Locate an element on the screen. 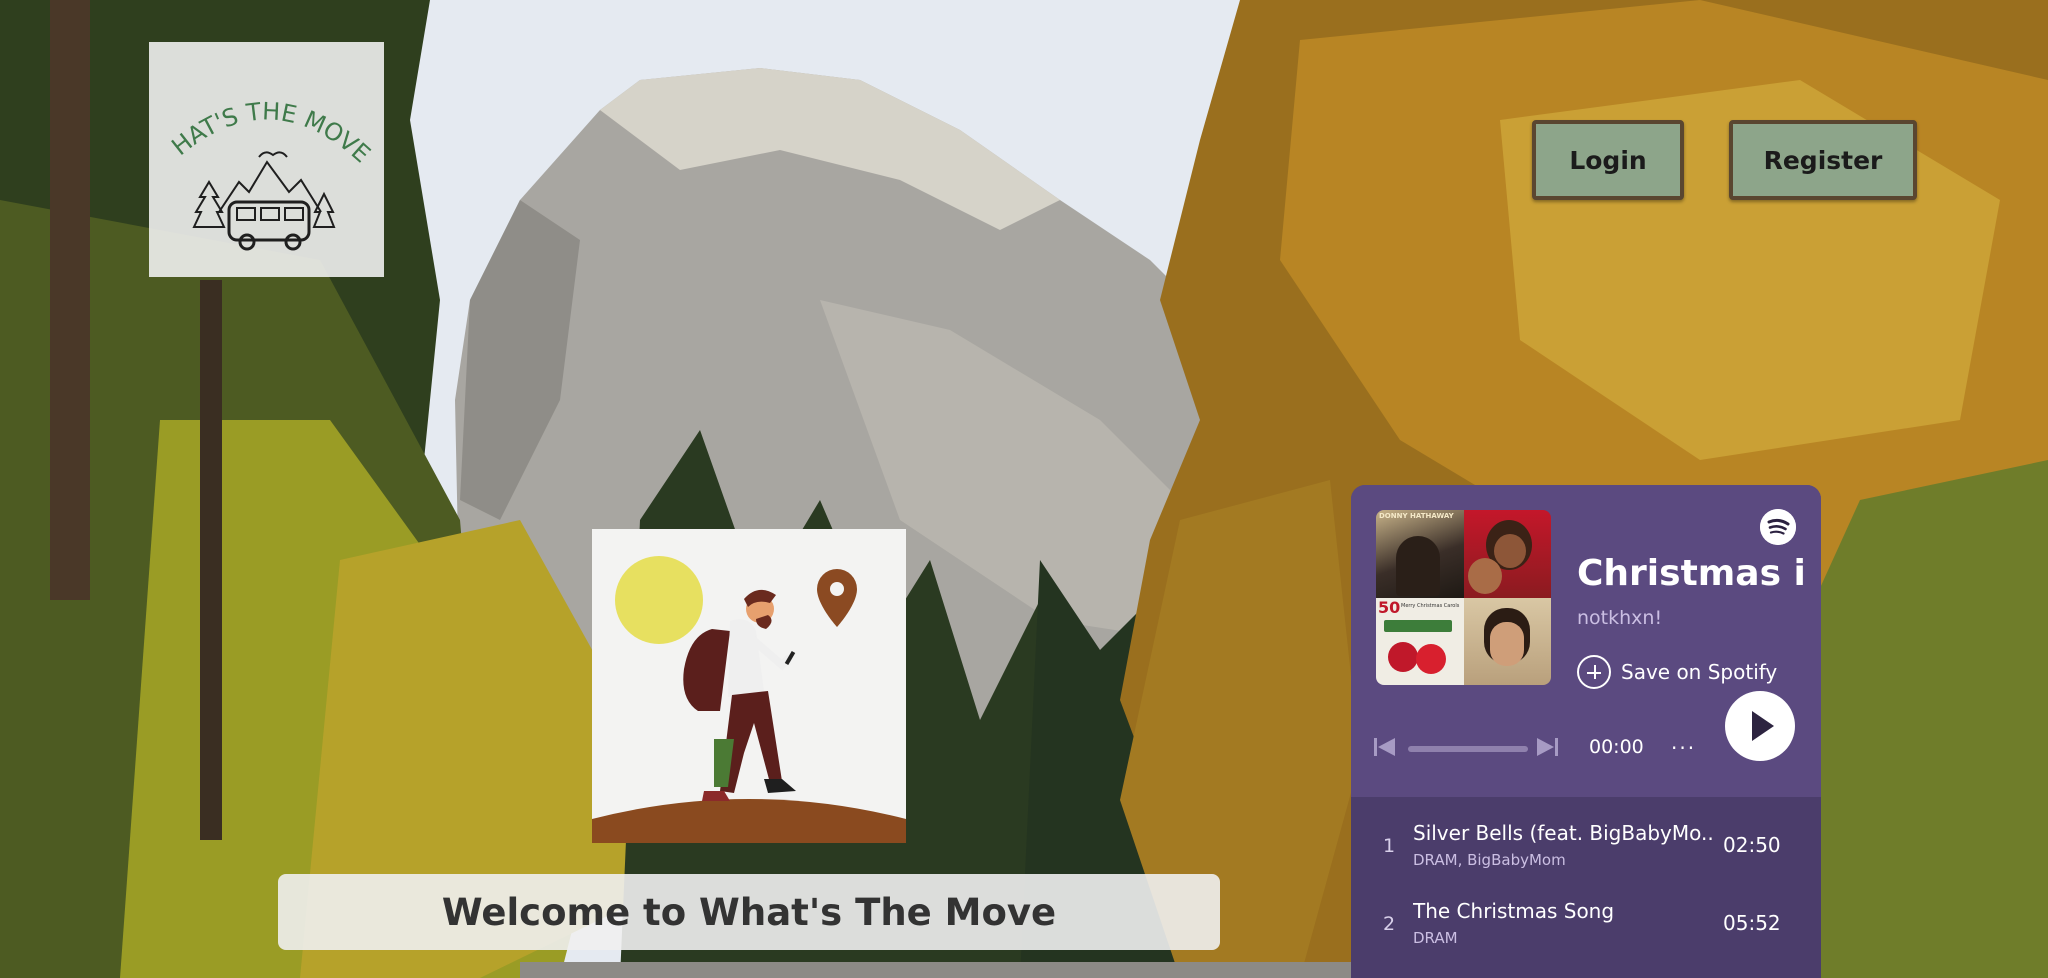 Image resolution: width=2048 pixels, height=978 pixels. play-button is located at coordinates (1760, 726).